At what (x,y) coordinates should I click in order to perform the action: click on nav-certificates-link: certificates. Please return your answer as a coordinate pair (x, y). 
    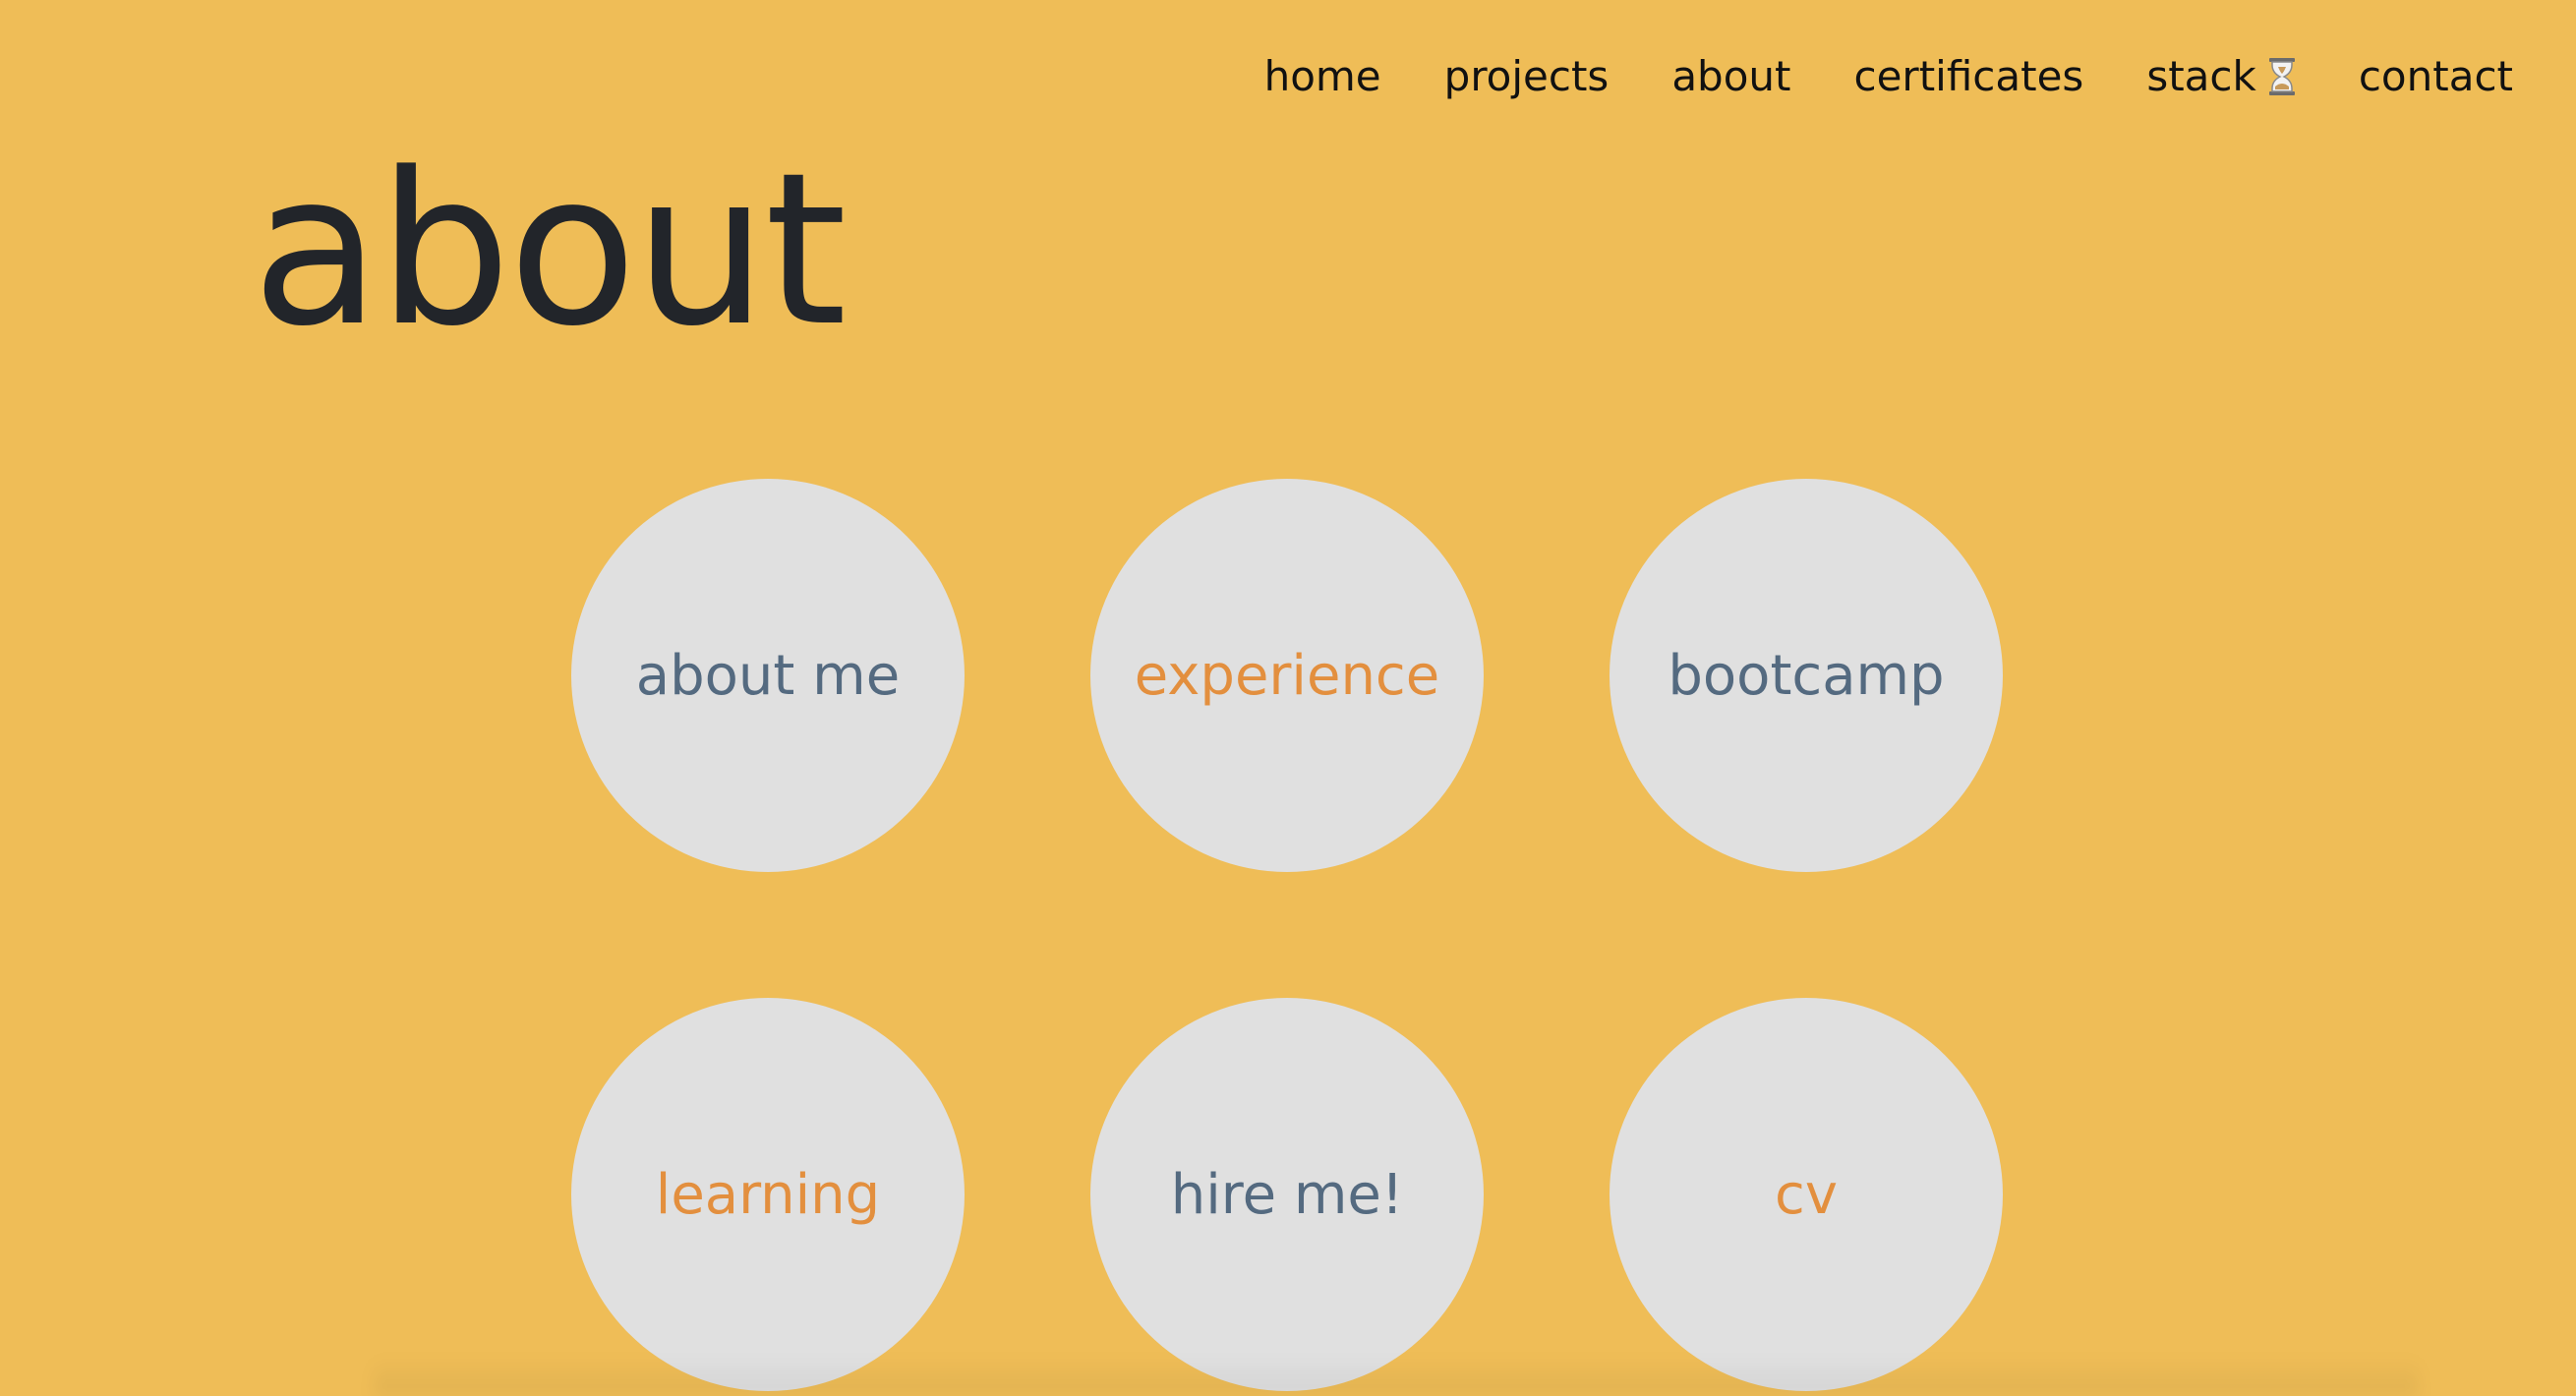
    Looking at the image, I should click on (1969, 76).